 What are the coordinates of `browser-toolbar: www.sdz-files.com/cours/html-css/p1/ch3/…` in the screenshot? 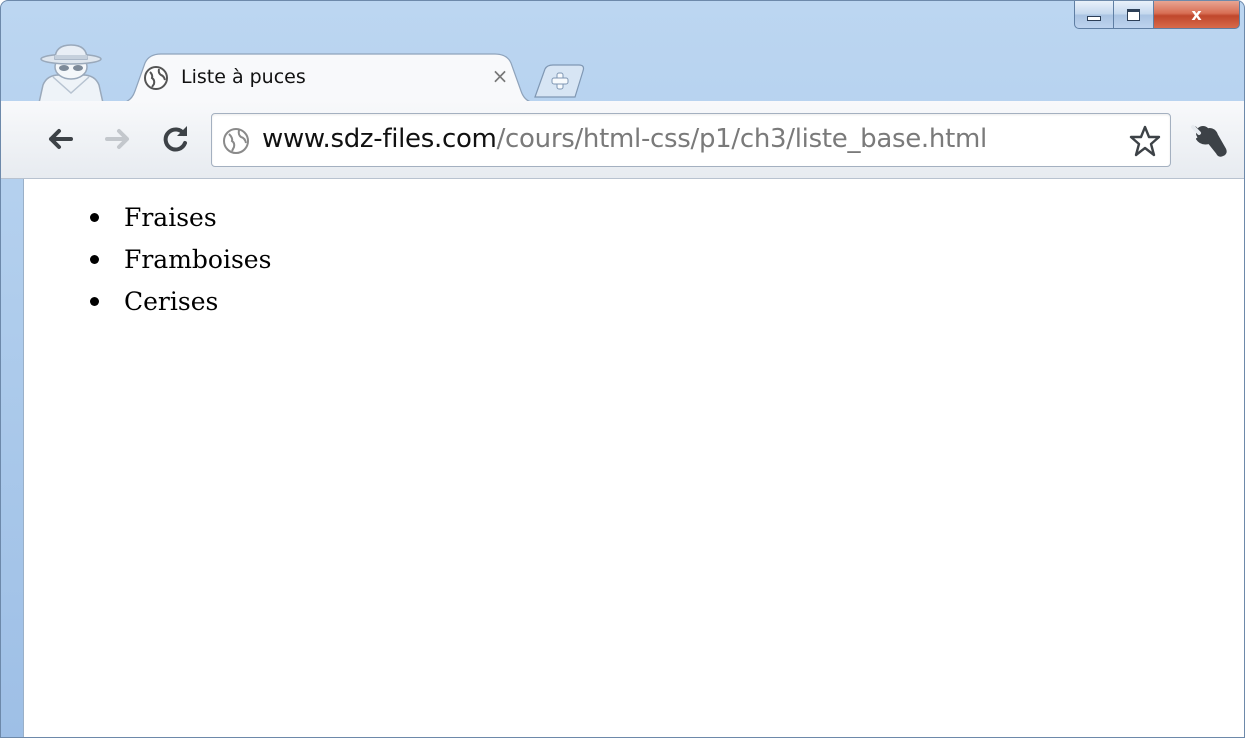 It's located at (622, 140).